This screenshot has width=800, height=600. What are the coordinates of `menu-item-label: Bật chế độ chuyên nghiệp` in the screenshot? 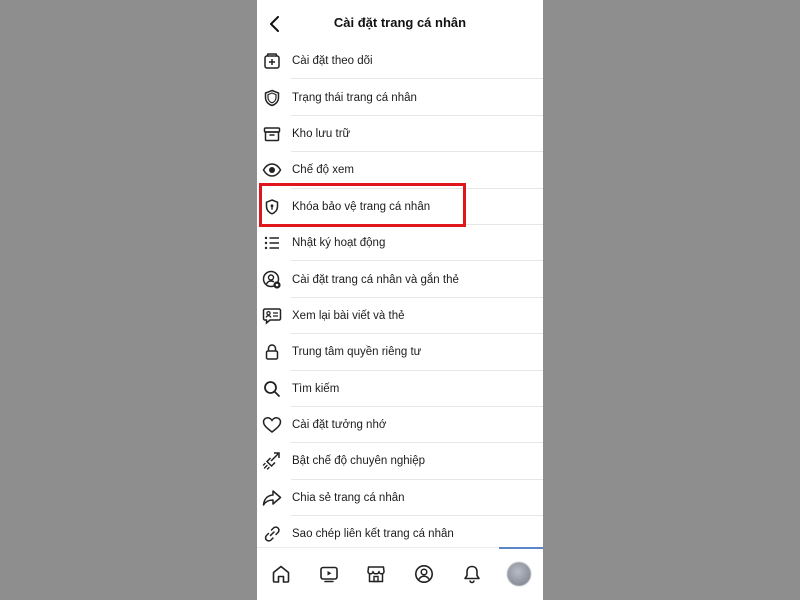 It's located at (358, 461).